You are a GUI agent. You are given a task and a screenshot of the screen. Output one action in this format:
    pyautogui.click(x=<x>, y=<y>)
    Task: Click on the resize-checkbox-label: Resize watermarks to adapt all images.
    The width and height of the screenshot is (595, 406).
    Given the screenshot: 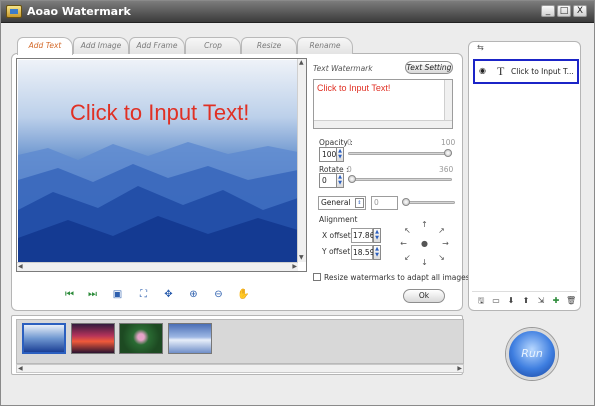 What is the action you would take?
    pyautogui.click(x=398, y=277)
    